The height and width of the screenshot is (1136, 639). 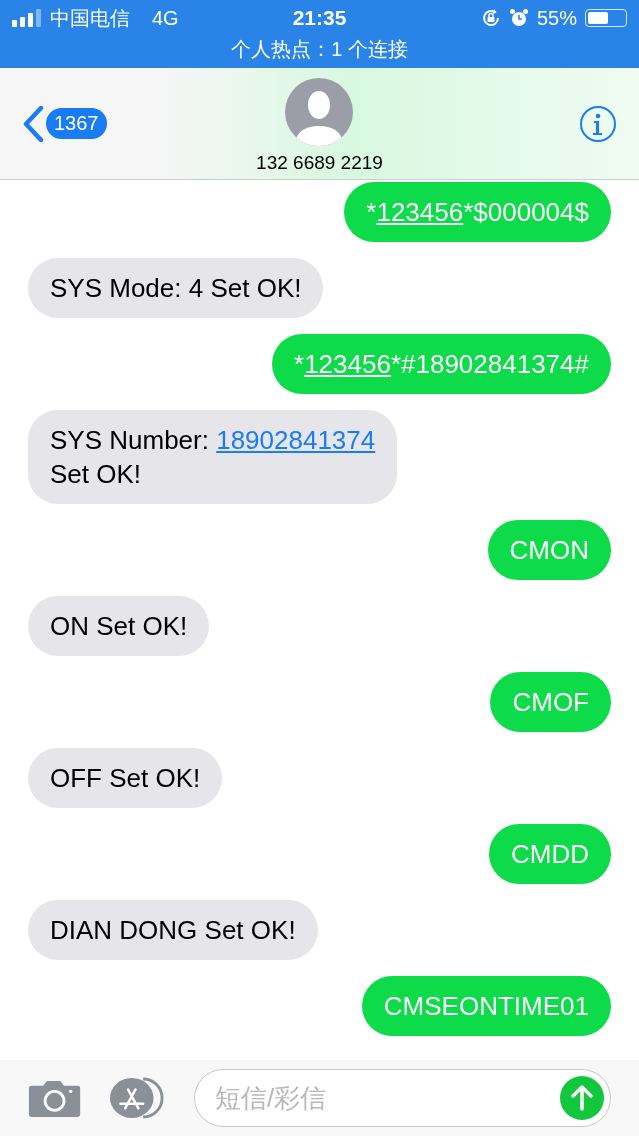 What do you see at coordinates (550, 854) in the screenshot?
I see `sent-message-bubble: CMDD` at bounding box center [550, 854].